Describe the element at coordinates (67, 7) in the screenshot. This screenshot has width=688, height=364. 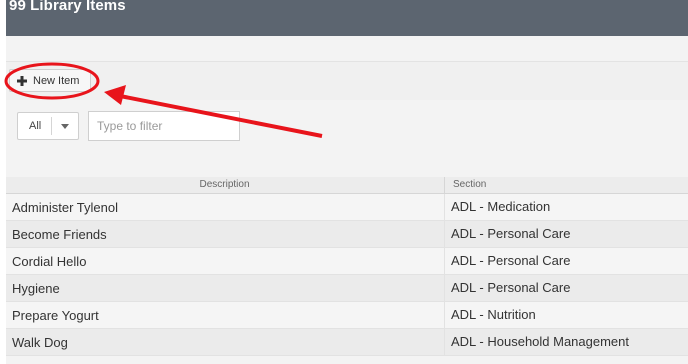
I see `page-title: 99 Library Items` at that location.